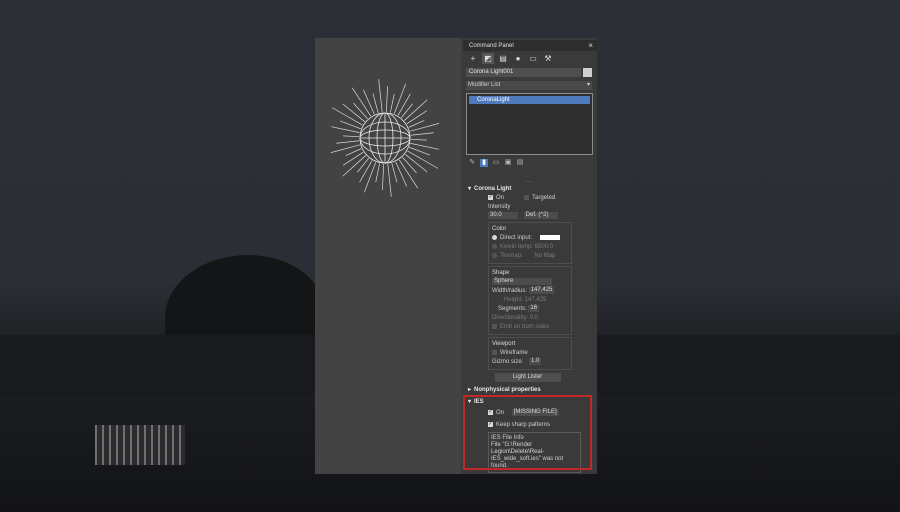  Describe the element at coordinates (536, 300) in the screenshot. I see `height-spinner: 147,425` at that location.